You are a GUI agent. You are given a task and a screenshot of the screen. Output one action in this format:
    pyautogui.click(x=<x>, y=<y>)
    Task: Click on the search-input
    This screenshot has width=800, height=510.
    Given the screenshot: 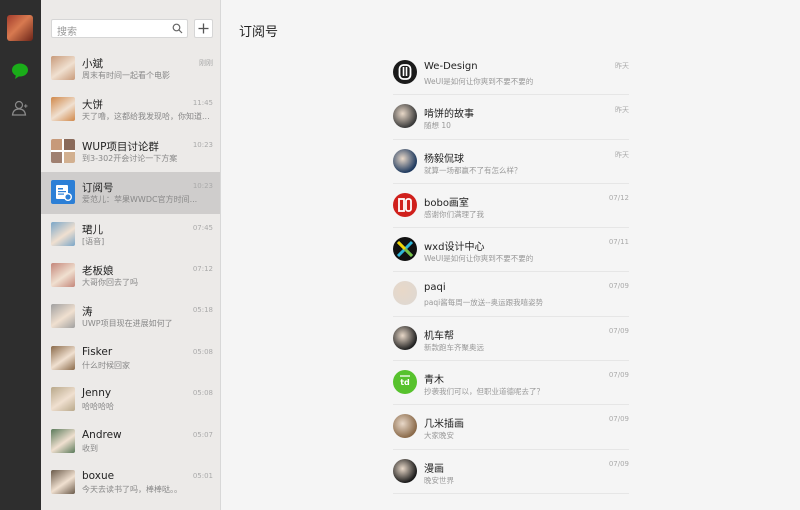 What is the action you would take?
    pyautogui.click(x=108, y=32)
    